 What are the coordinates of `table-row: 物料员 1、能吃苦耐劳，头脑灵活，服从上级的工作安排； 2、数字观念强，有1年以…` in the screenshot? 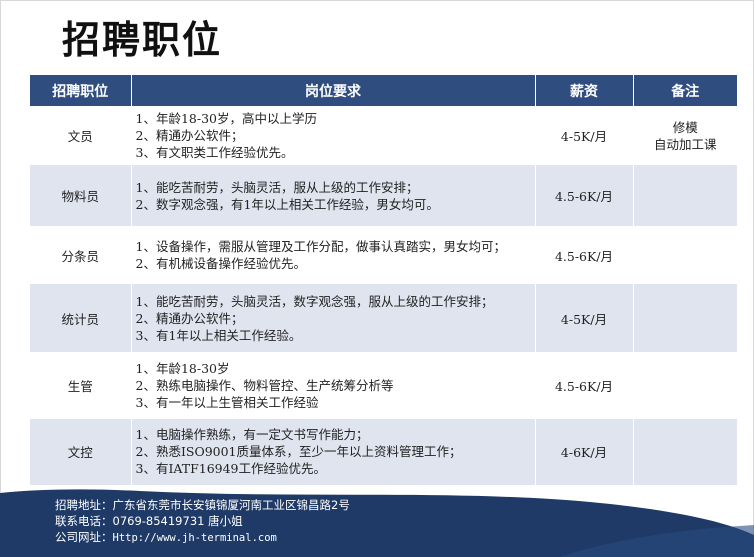 It's located at (383, 195).